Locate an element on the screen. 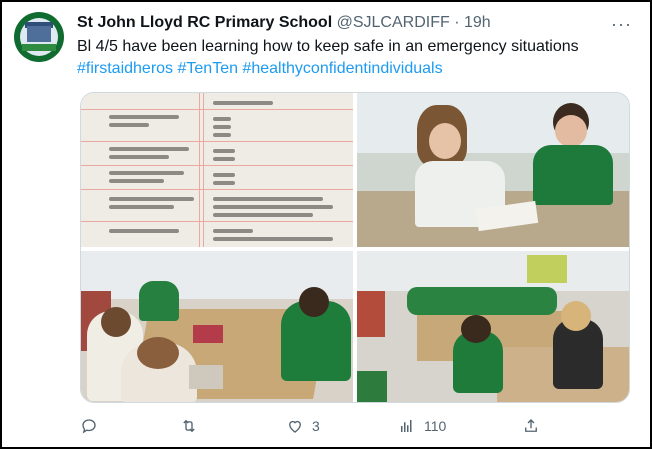  author-name: St John Lloyd RC Primary School is located at coordinates (204, 22).